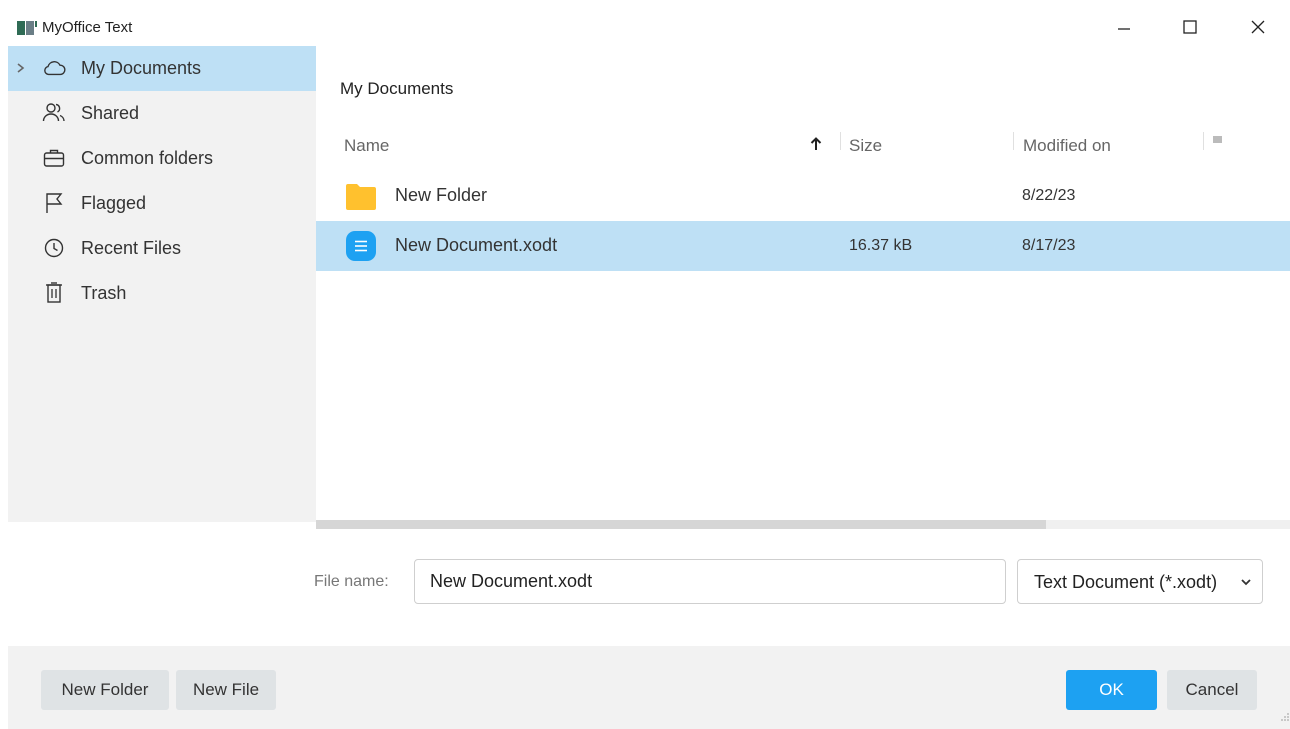 The image size is (1290, 729). I want to click on sidebar-item-label: Trash, so click(104, 293).